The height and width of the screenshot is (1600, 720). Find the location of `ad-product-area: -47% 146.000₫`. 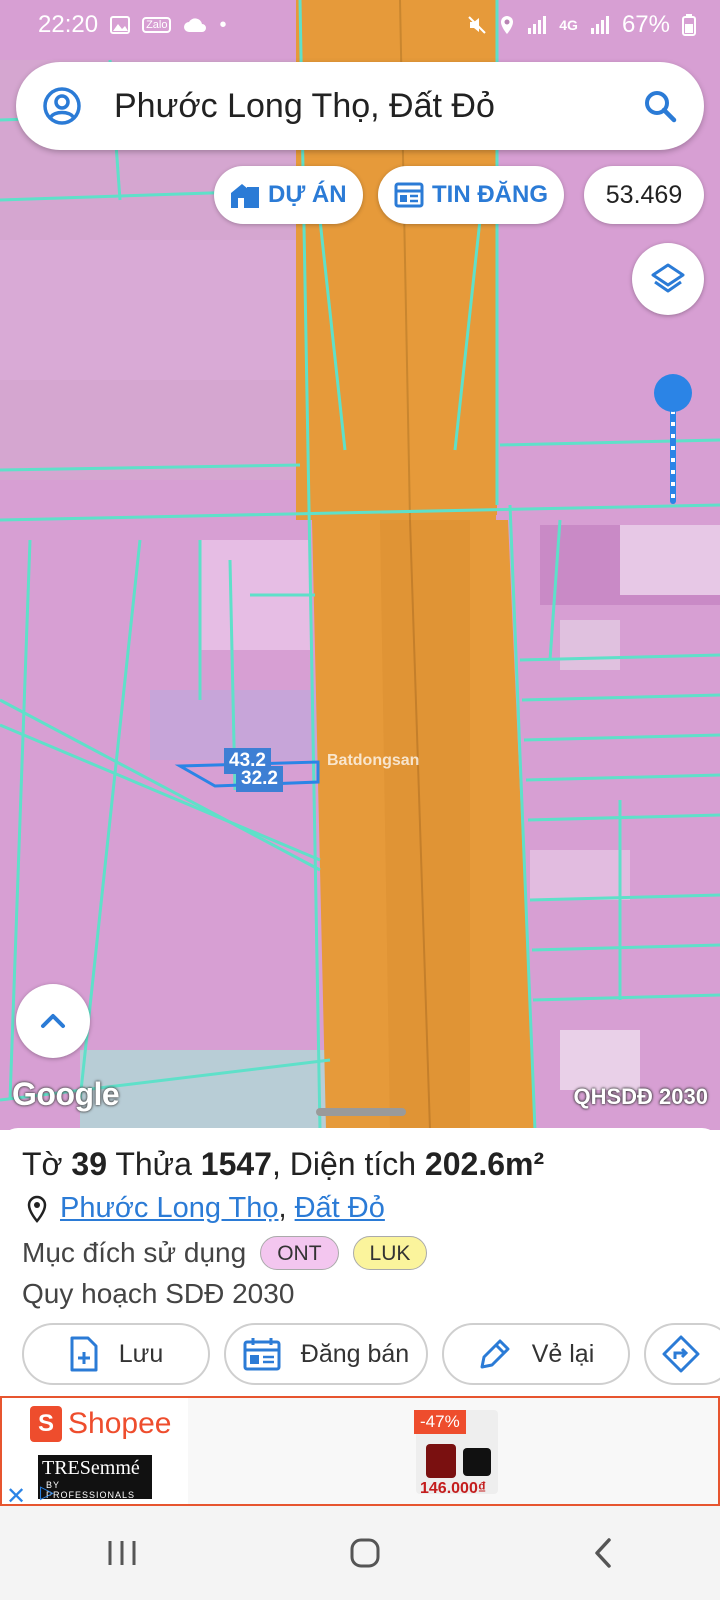

ad-product-area: -47% 146.000₫ is located at coordinates (453, 1451).